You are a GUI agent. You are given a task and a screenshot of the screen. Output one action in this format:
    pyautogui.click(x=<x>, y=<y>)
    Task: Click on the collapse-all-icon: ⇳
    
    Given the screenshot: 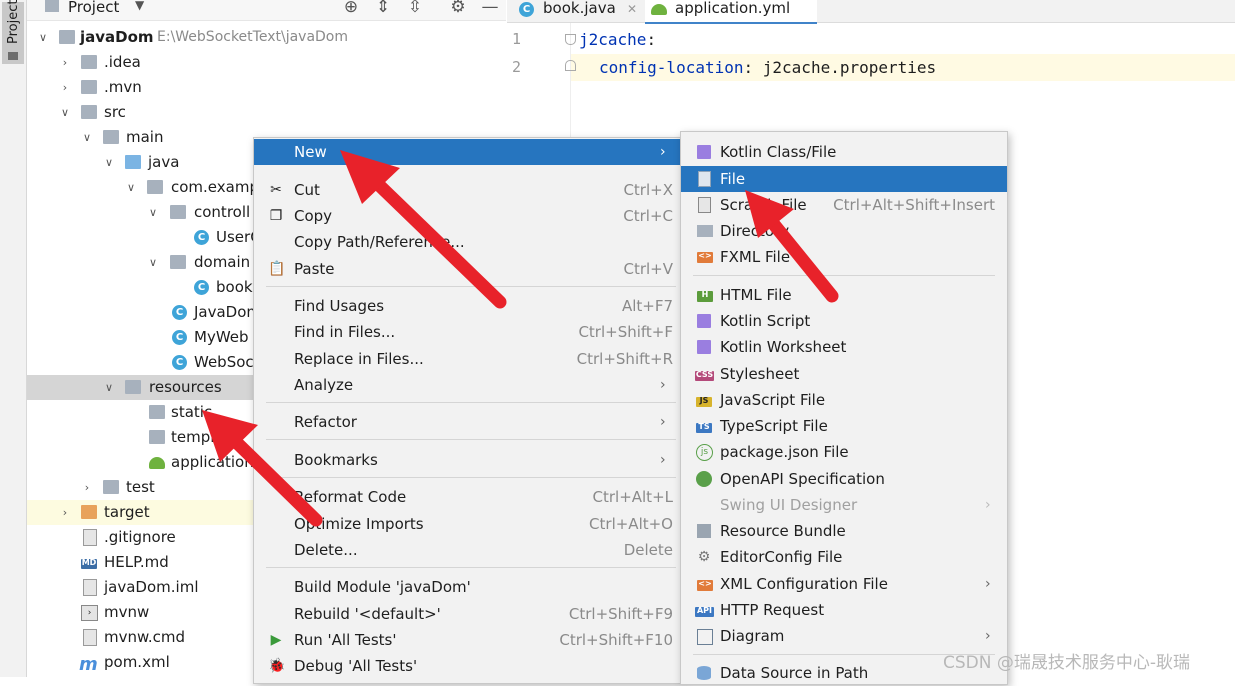 What is the action you would take?
    pyautogui.click(x=415, y=8)
    